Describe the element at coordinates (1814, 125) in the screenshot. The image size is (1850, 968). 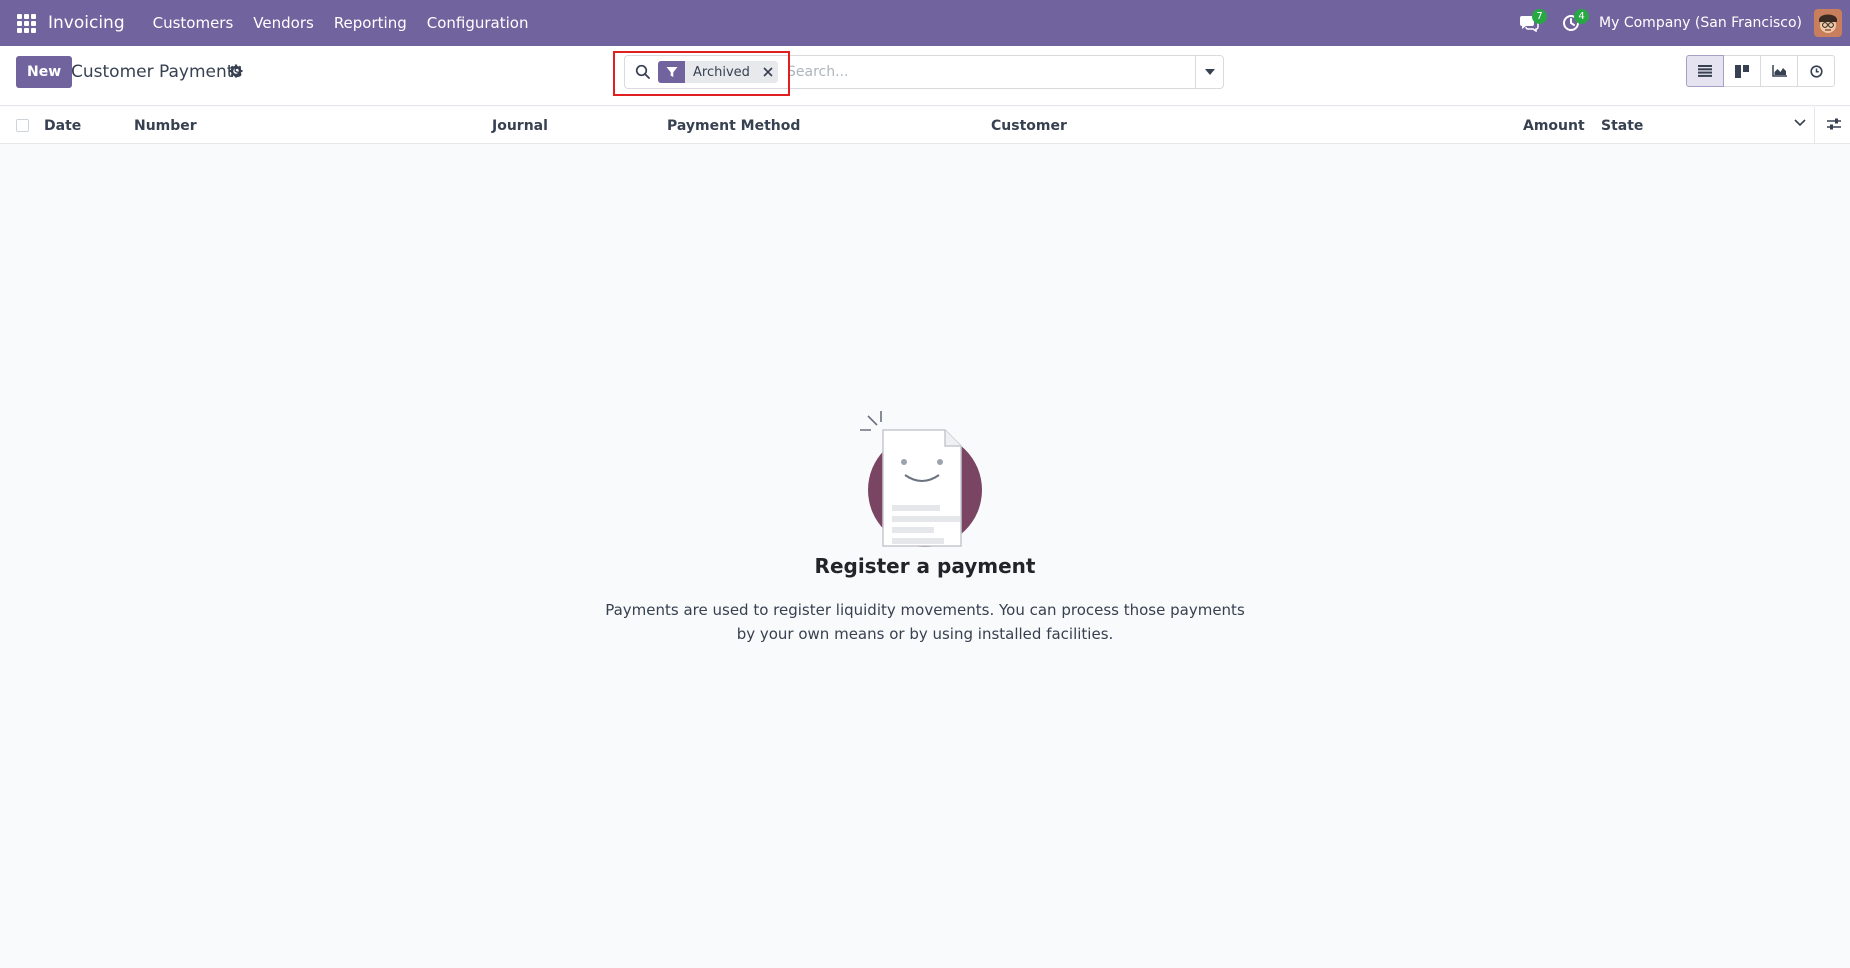
I see `column-divider` at that location.